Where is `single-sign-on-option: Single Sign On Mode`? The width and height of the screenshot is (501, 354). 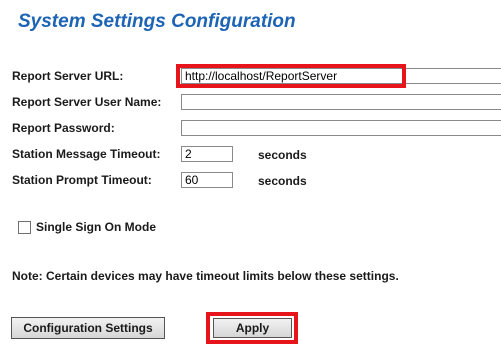 single-sign-on-option: Single Sign On Mode is located at coordinates (87, 227).